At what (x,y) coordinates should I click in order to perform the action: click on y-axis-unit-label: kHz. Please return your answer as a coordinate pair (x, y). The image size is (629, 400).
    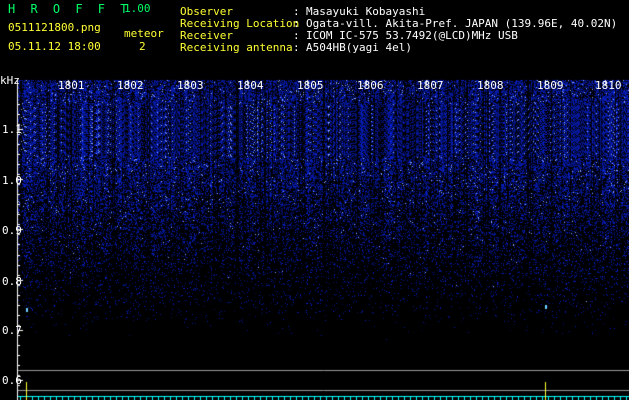
    Looking at the image, I should click on (10, 80).